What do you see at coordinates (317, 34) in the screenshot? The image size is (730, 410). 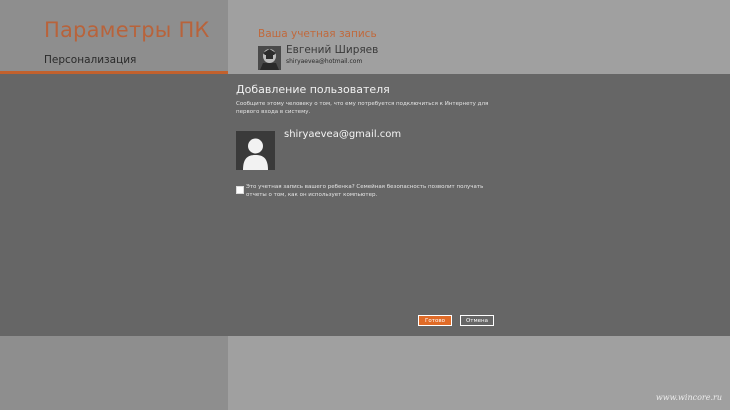 I see `account-section-header: Ваша учетная запись` at bounding box center [317, 34].